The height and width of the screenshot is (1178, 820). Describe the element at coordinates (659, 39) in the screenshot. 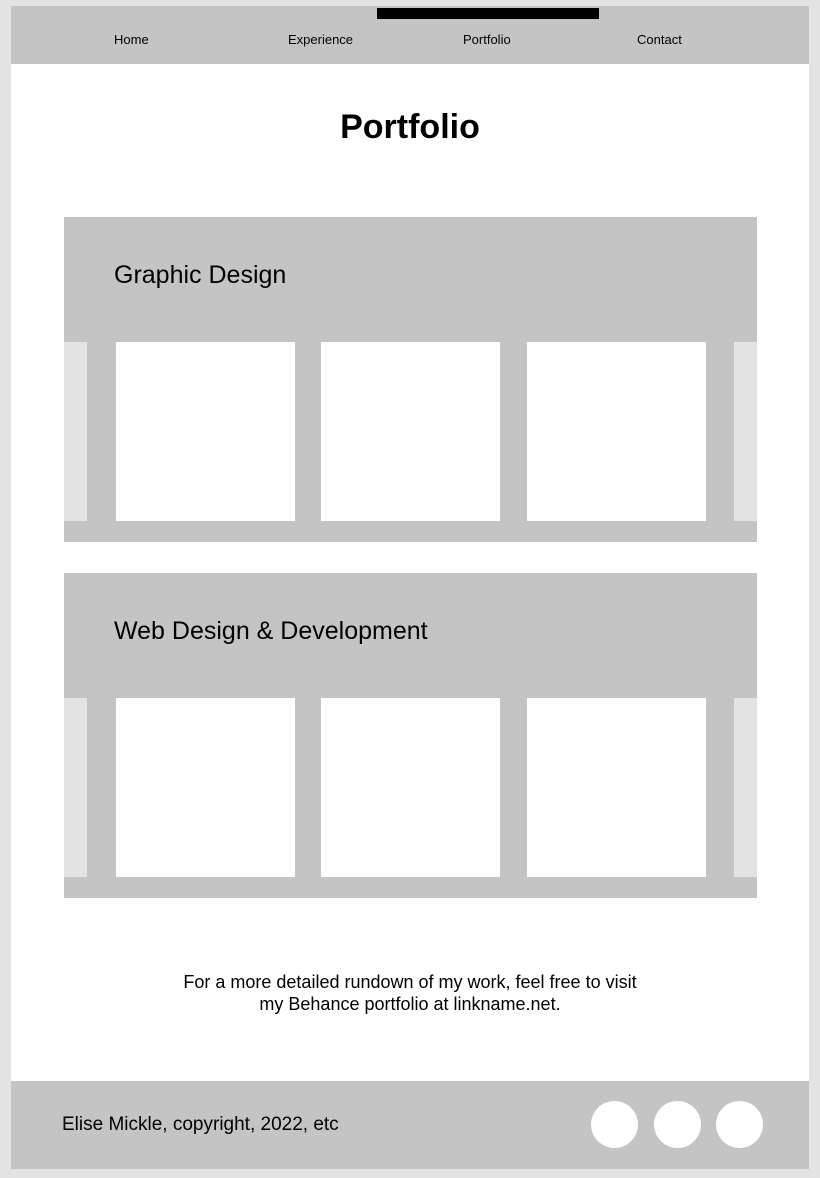

I see `nav-item-contact: Contact` at that location.